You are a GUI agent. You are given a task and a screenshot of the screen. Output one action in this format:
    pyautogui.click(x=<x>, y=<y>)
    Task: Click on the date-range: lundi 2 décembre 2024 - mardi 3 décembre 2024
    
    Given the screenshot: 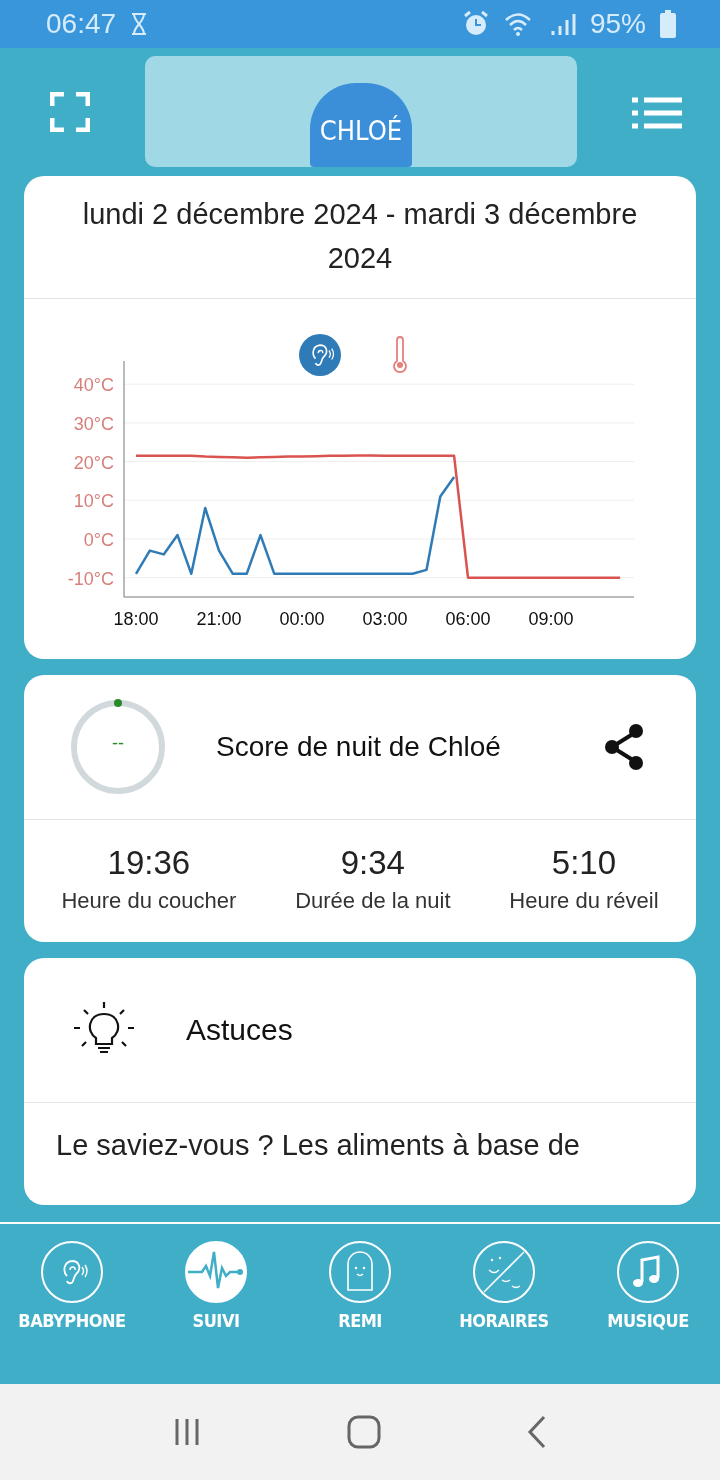 What is the action you would take?
    pyautogui.click(x=360, y=237)
    